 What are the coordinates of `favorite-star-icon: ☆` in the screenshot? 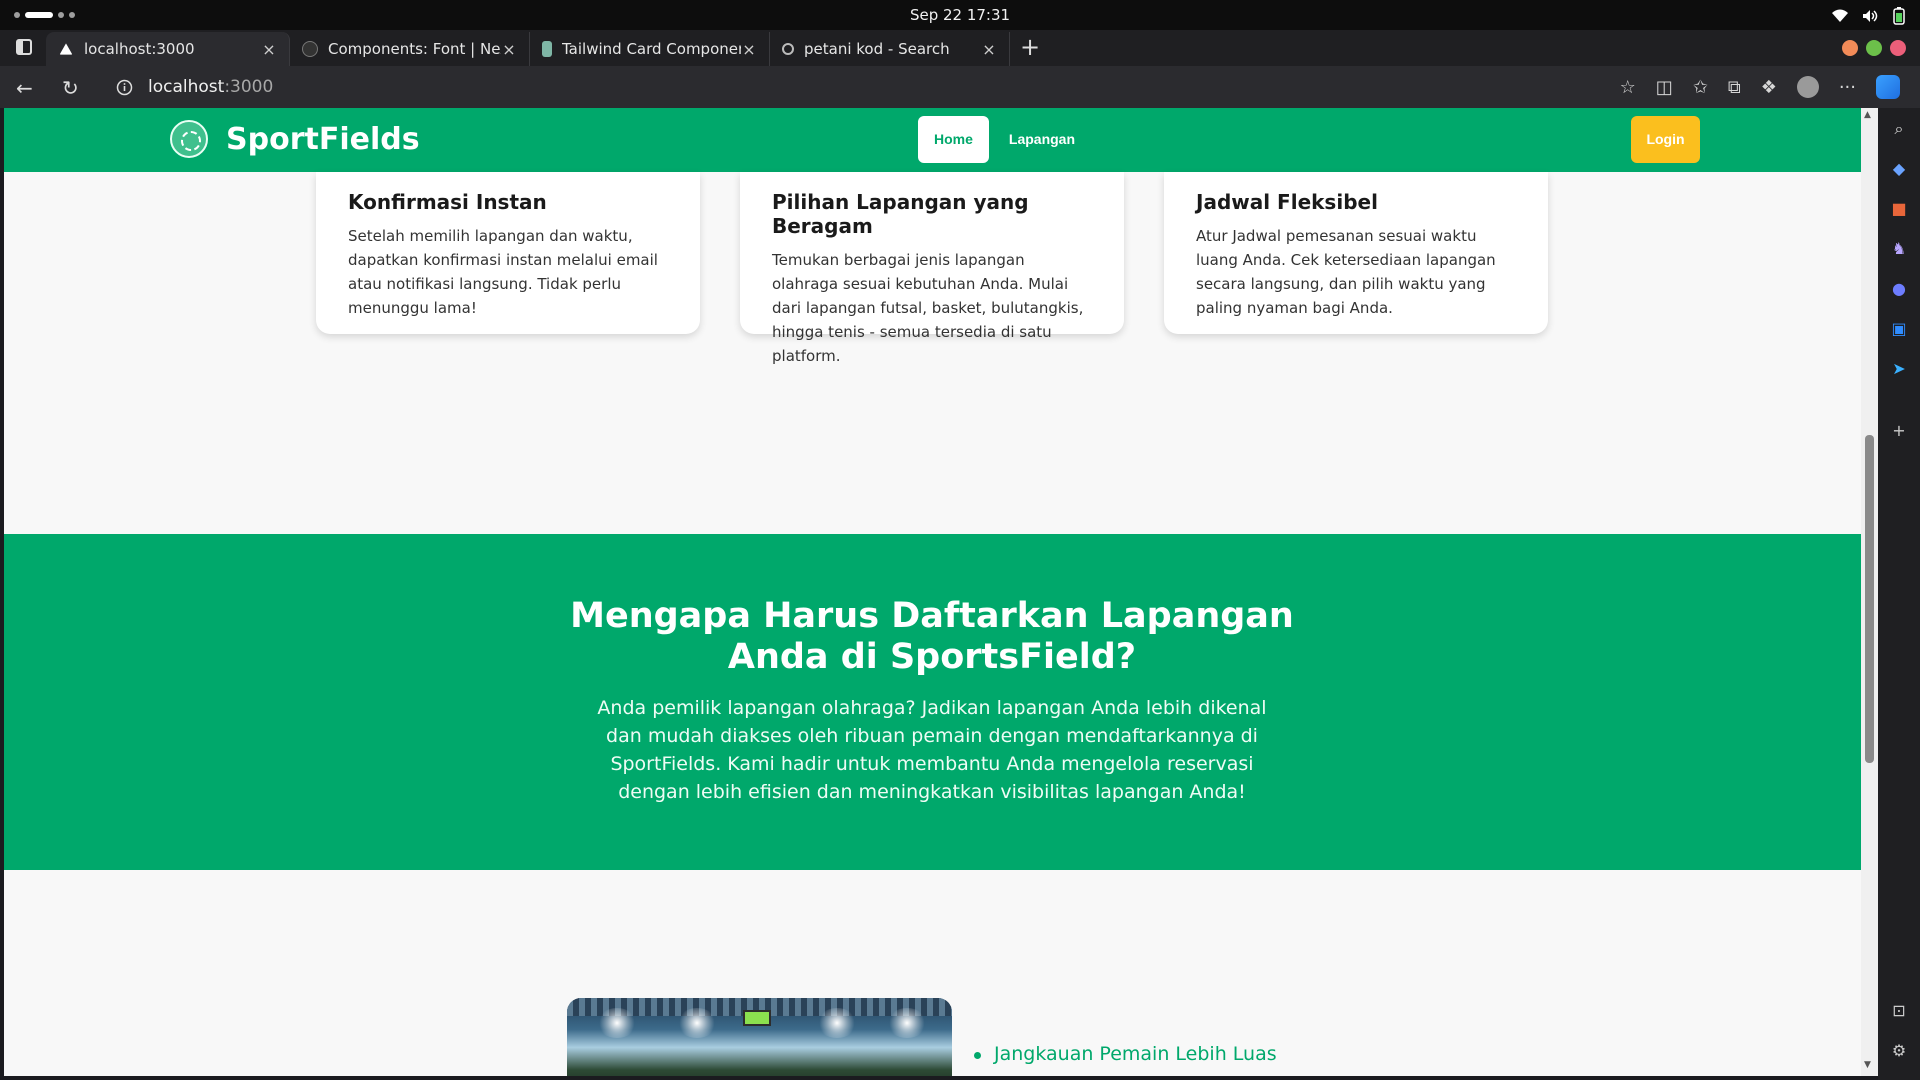 It's located at (1628, 87).